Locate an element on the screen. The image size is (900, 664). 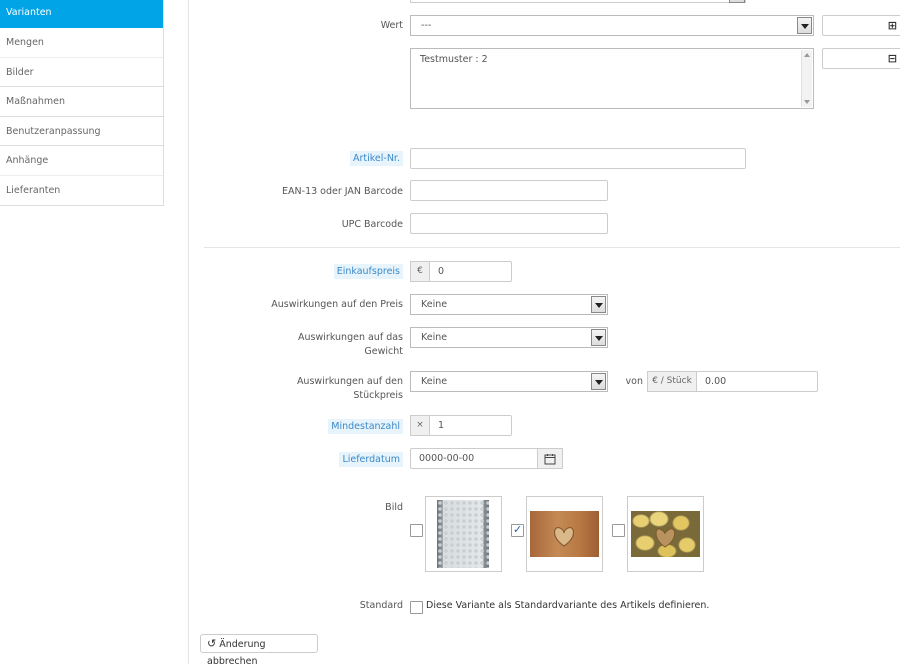
sidebar-item-benutzeranpassung: Benutzeranpassung is located at coordinates (81, 131).